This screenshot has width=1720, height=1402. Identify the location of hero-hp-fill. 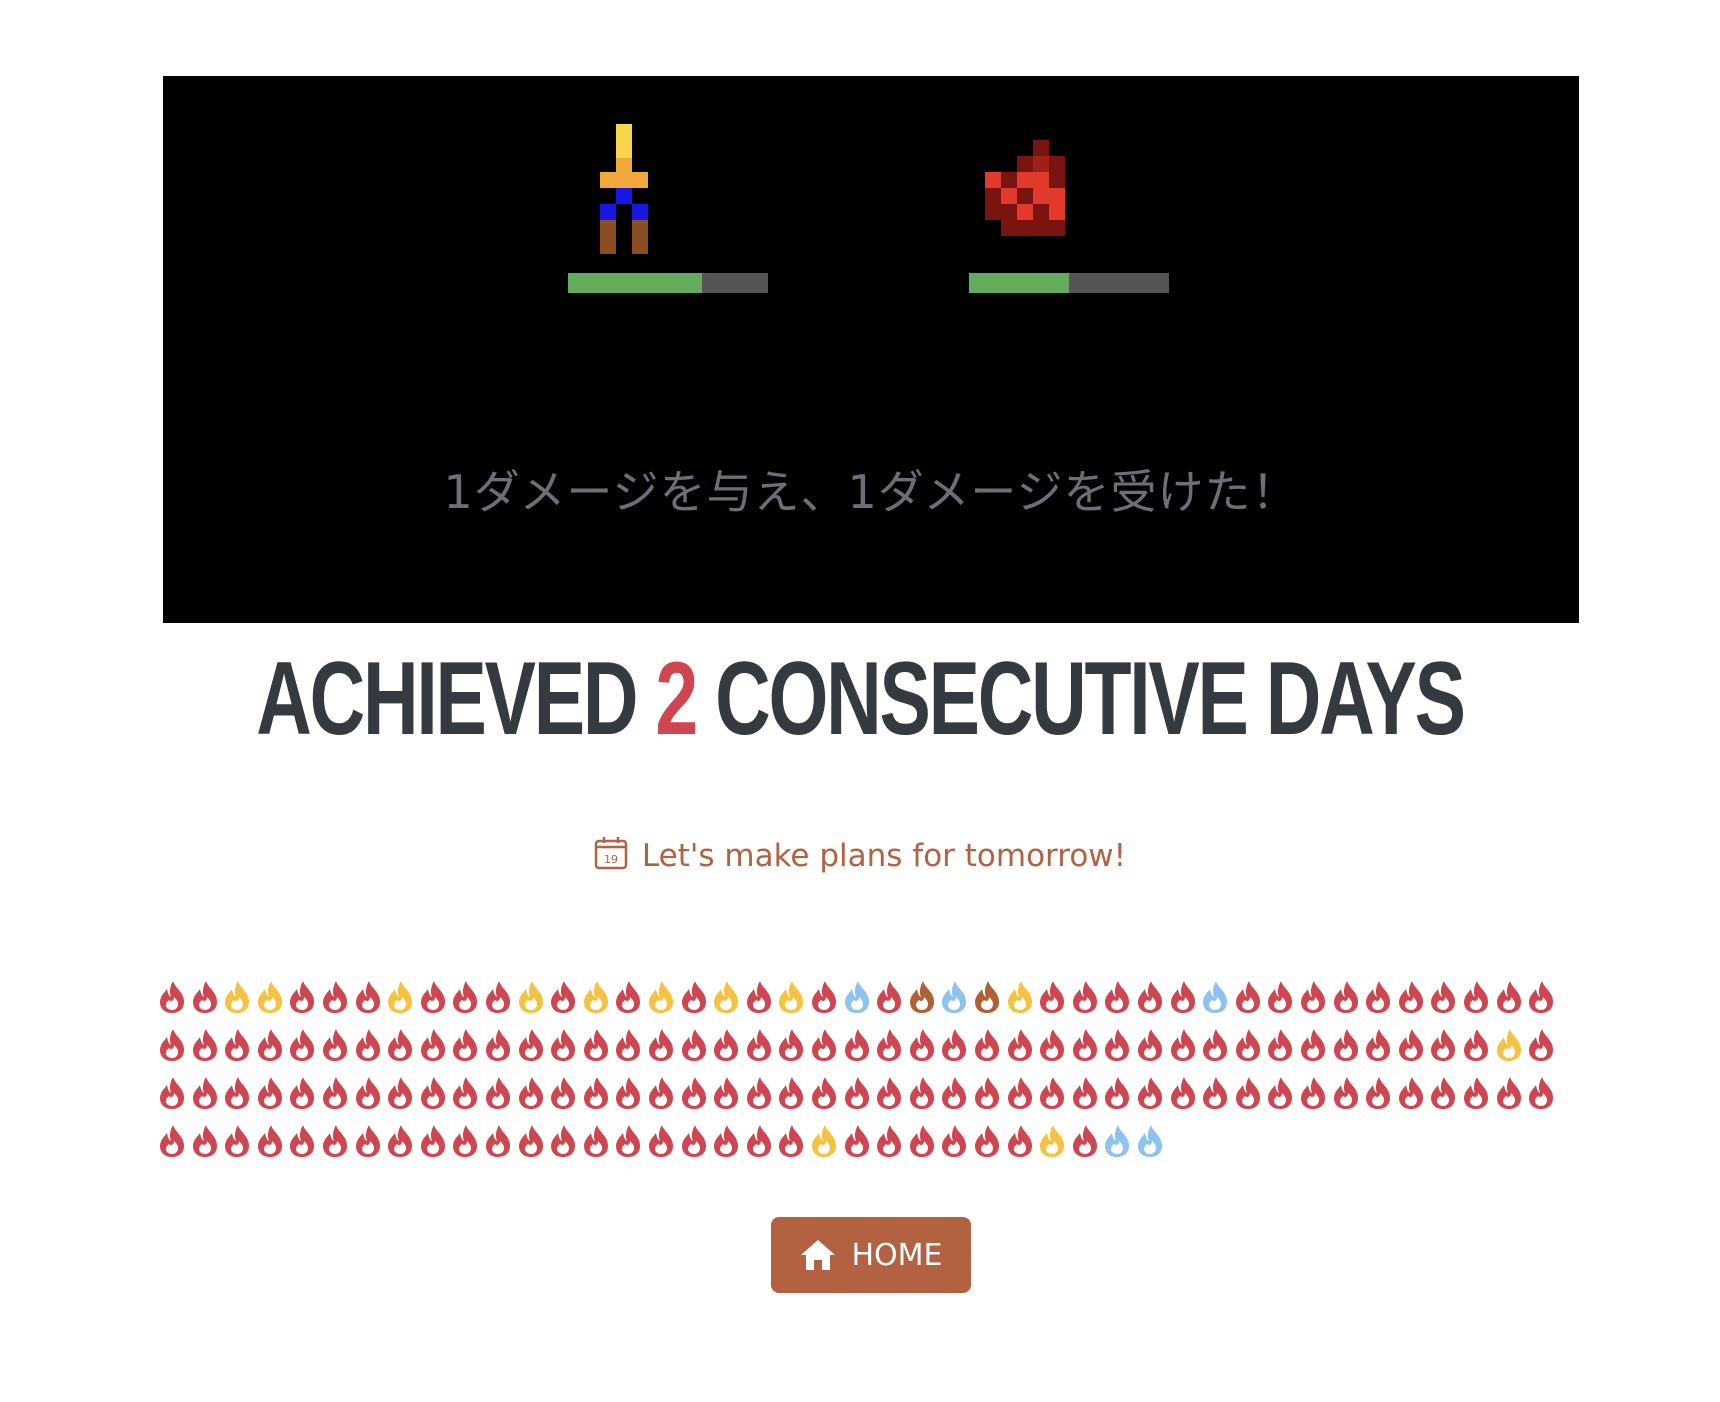
(635, 283).